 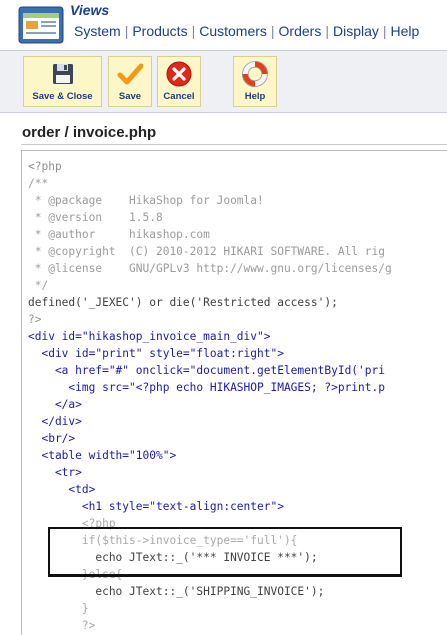 I want to click on title-divider, so click(x=234, y=144).